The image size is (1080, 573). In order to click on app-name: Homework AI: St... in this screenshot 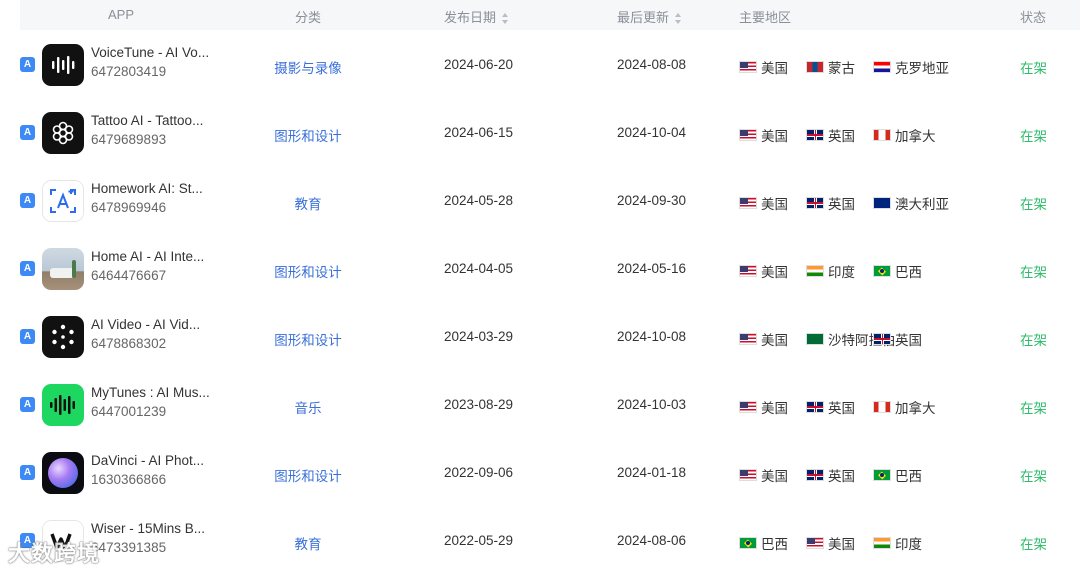, I will do `click(147, 188)`.